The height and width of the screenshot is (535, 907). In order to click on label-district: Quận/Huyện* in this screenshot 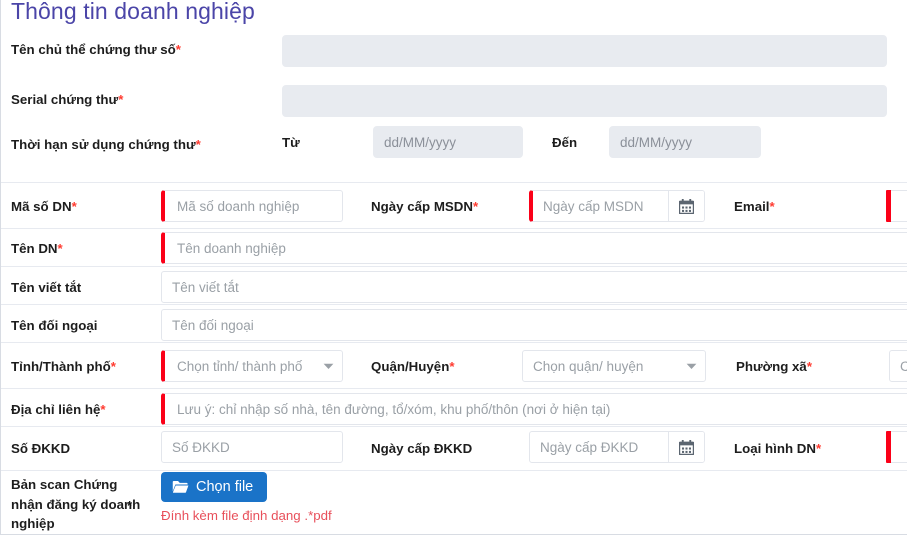, I will do `click(413, 366)`.